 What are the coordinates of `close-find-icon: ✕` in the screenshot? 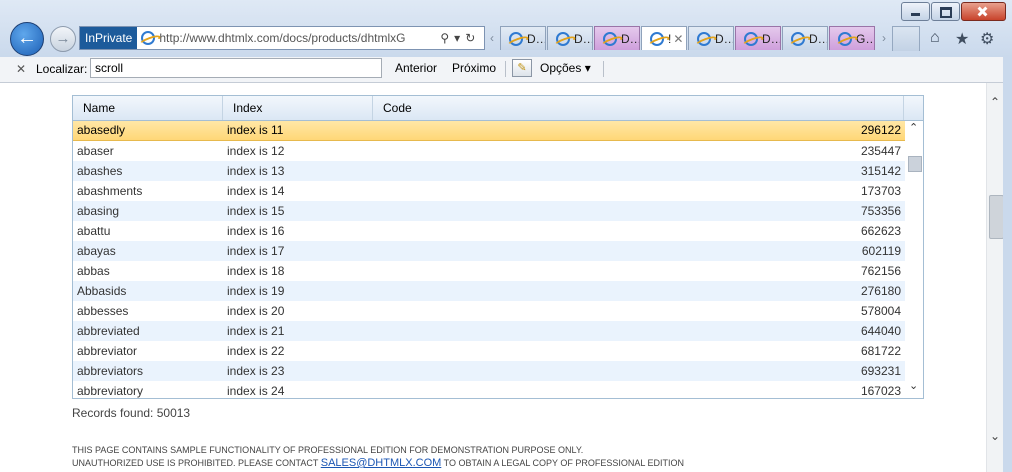 It's located at (21, 69).